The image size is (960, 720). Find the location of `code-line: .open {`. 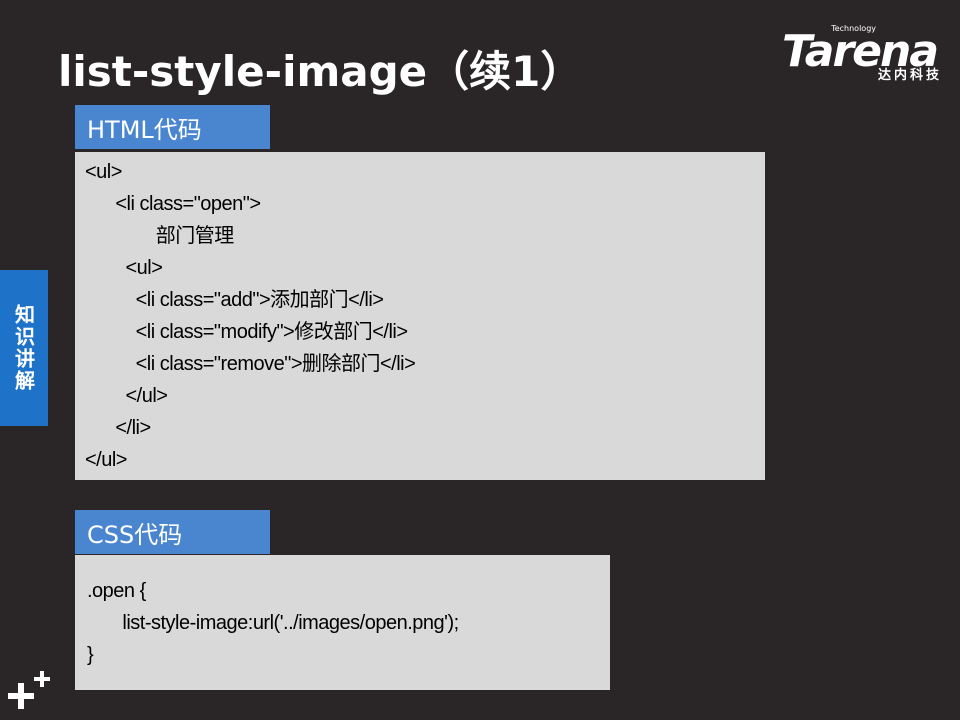

code-line: .open { is located at coordinates (116, 591).